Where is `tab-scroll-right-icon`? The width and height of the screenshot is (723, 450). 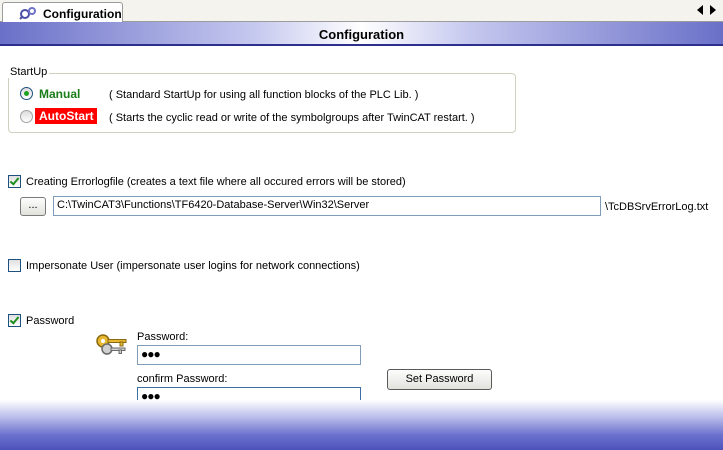
tab-scroll-right-icon is located at coordinates (713, 10).